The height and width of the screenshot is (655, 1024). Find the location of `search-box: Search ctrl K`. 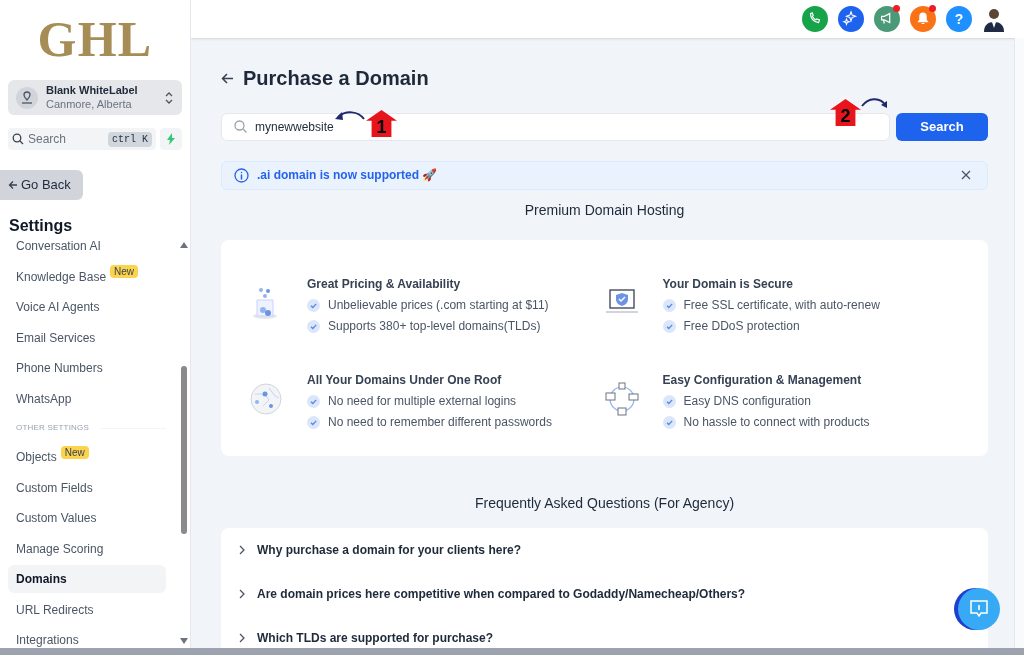

search-box: Search ctrl K is located at coordinates (82, 139).